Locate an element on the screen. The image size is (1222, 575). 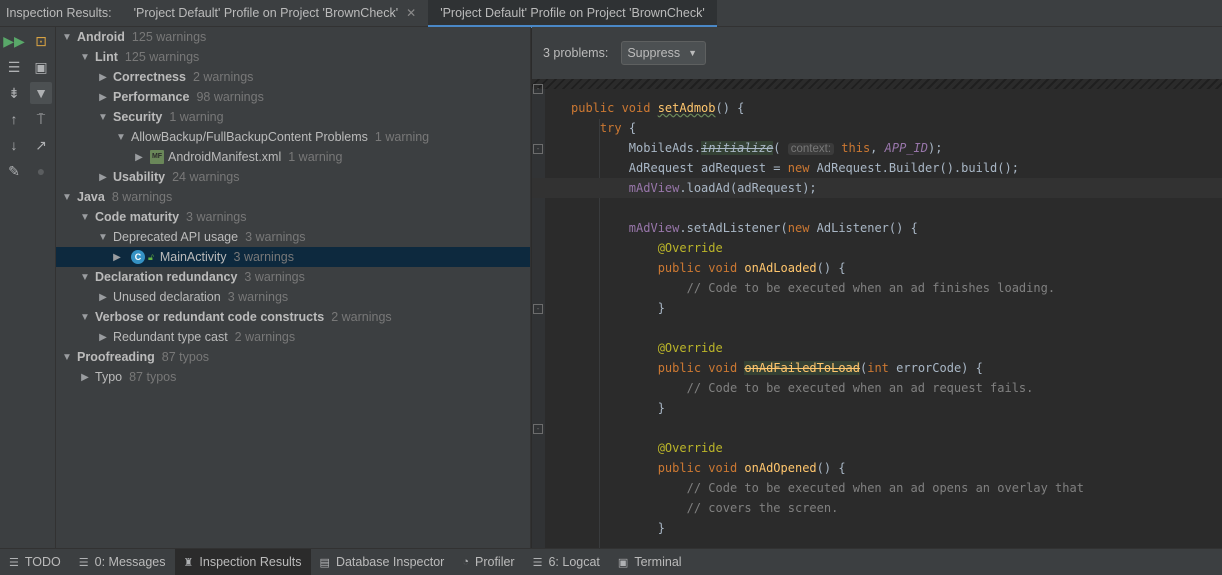
lightbulb-icon: ● is located at coordinates (41, 171).